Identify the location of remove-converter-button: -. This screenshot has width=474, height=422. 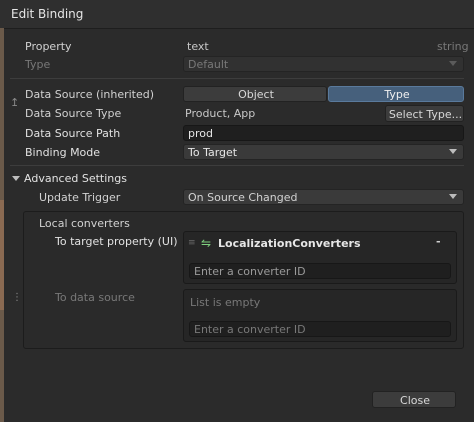
(438, 241).